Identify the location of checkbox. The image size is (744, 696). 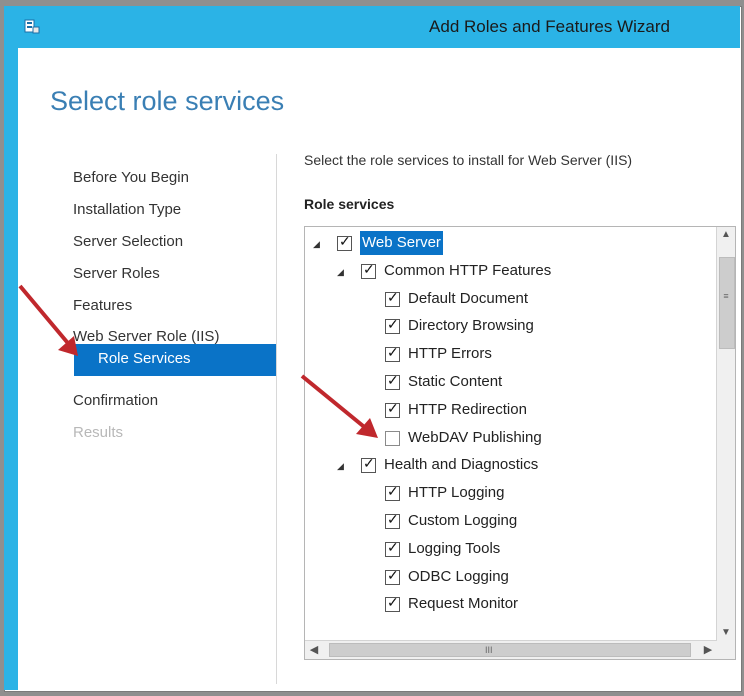
(392, 438).